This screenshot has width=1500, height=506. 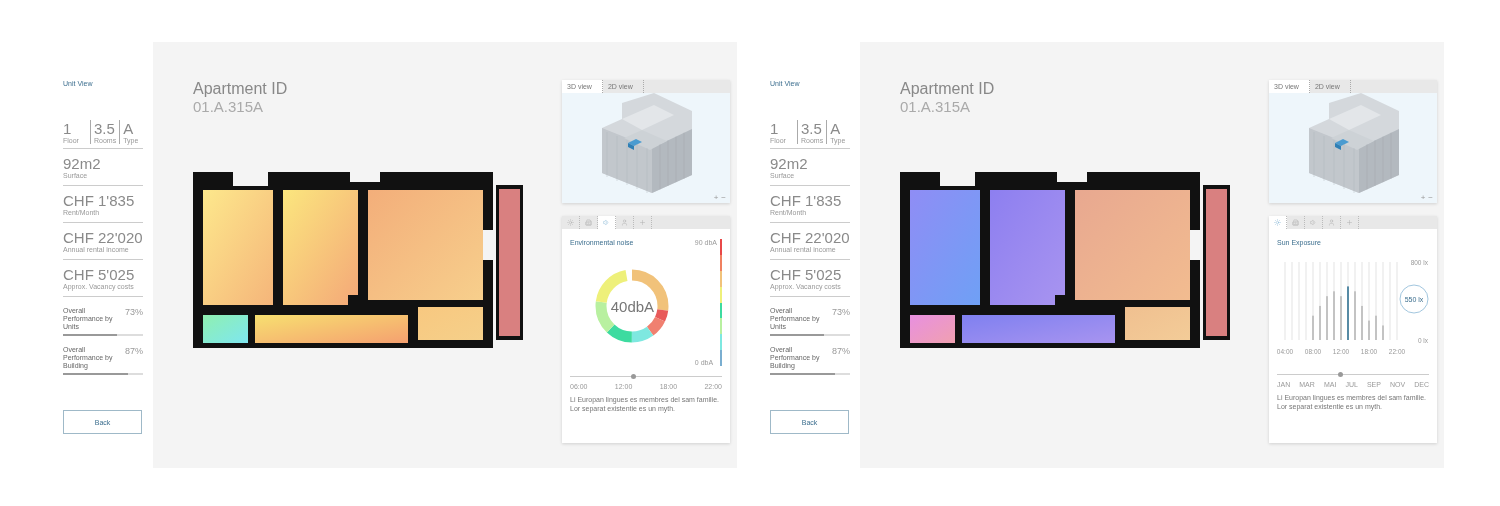 What do you see at coordinates (632, 306) in the screenshot?
I see `noise-level-value: 40dbA` at bounding box center [632, 306].